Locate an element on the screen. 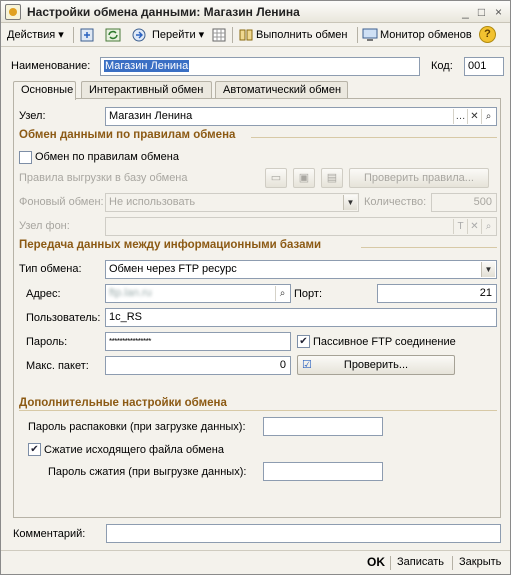 The height and width of the screenshot is (575, 511). bg-exchange-select: Не использовать ▼ is located at coordinates (232, 202).